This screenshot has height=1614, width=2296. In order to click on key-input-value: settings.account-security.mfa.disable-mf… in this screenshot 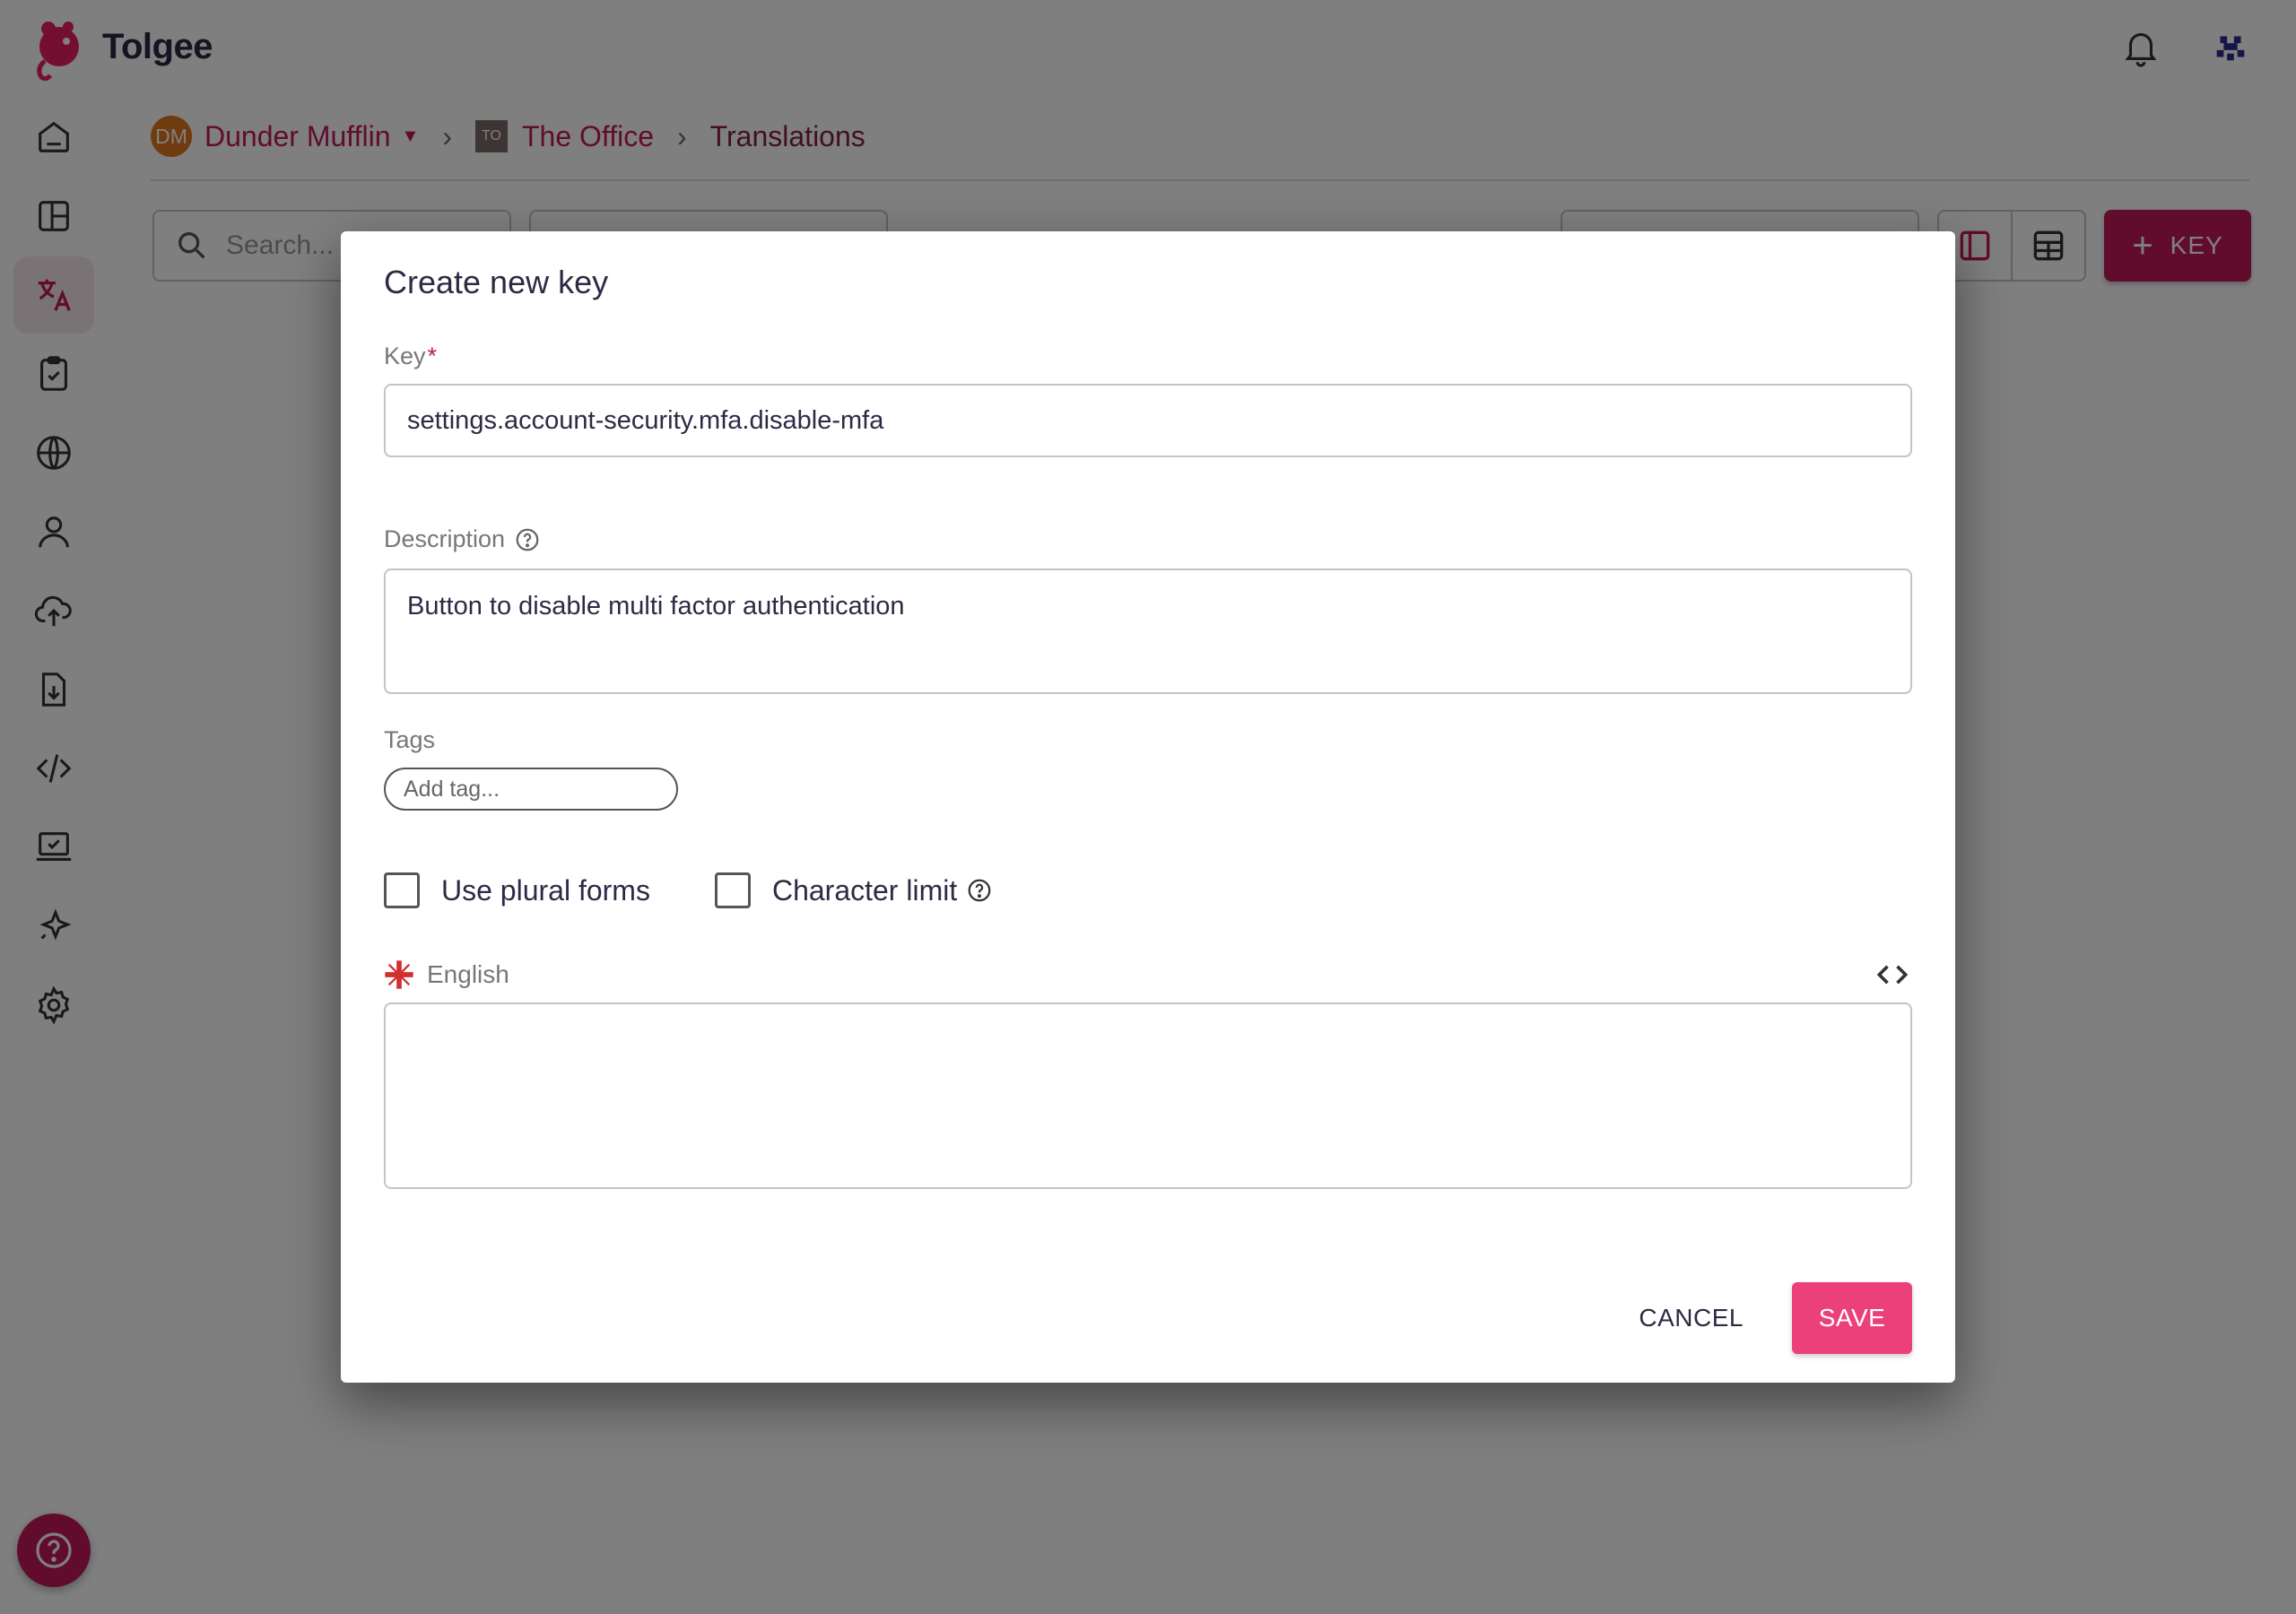, I will do `click(645, 420)`.